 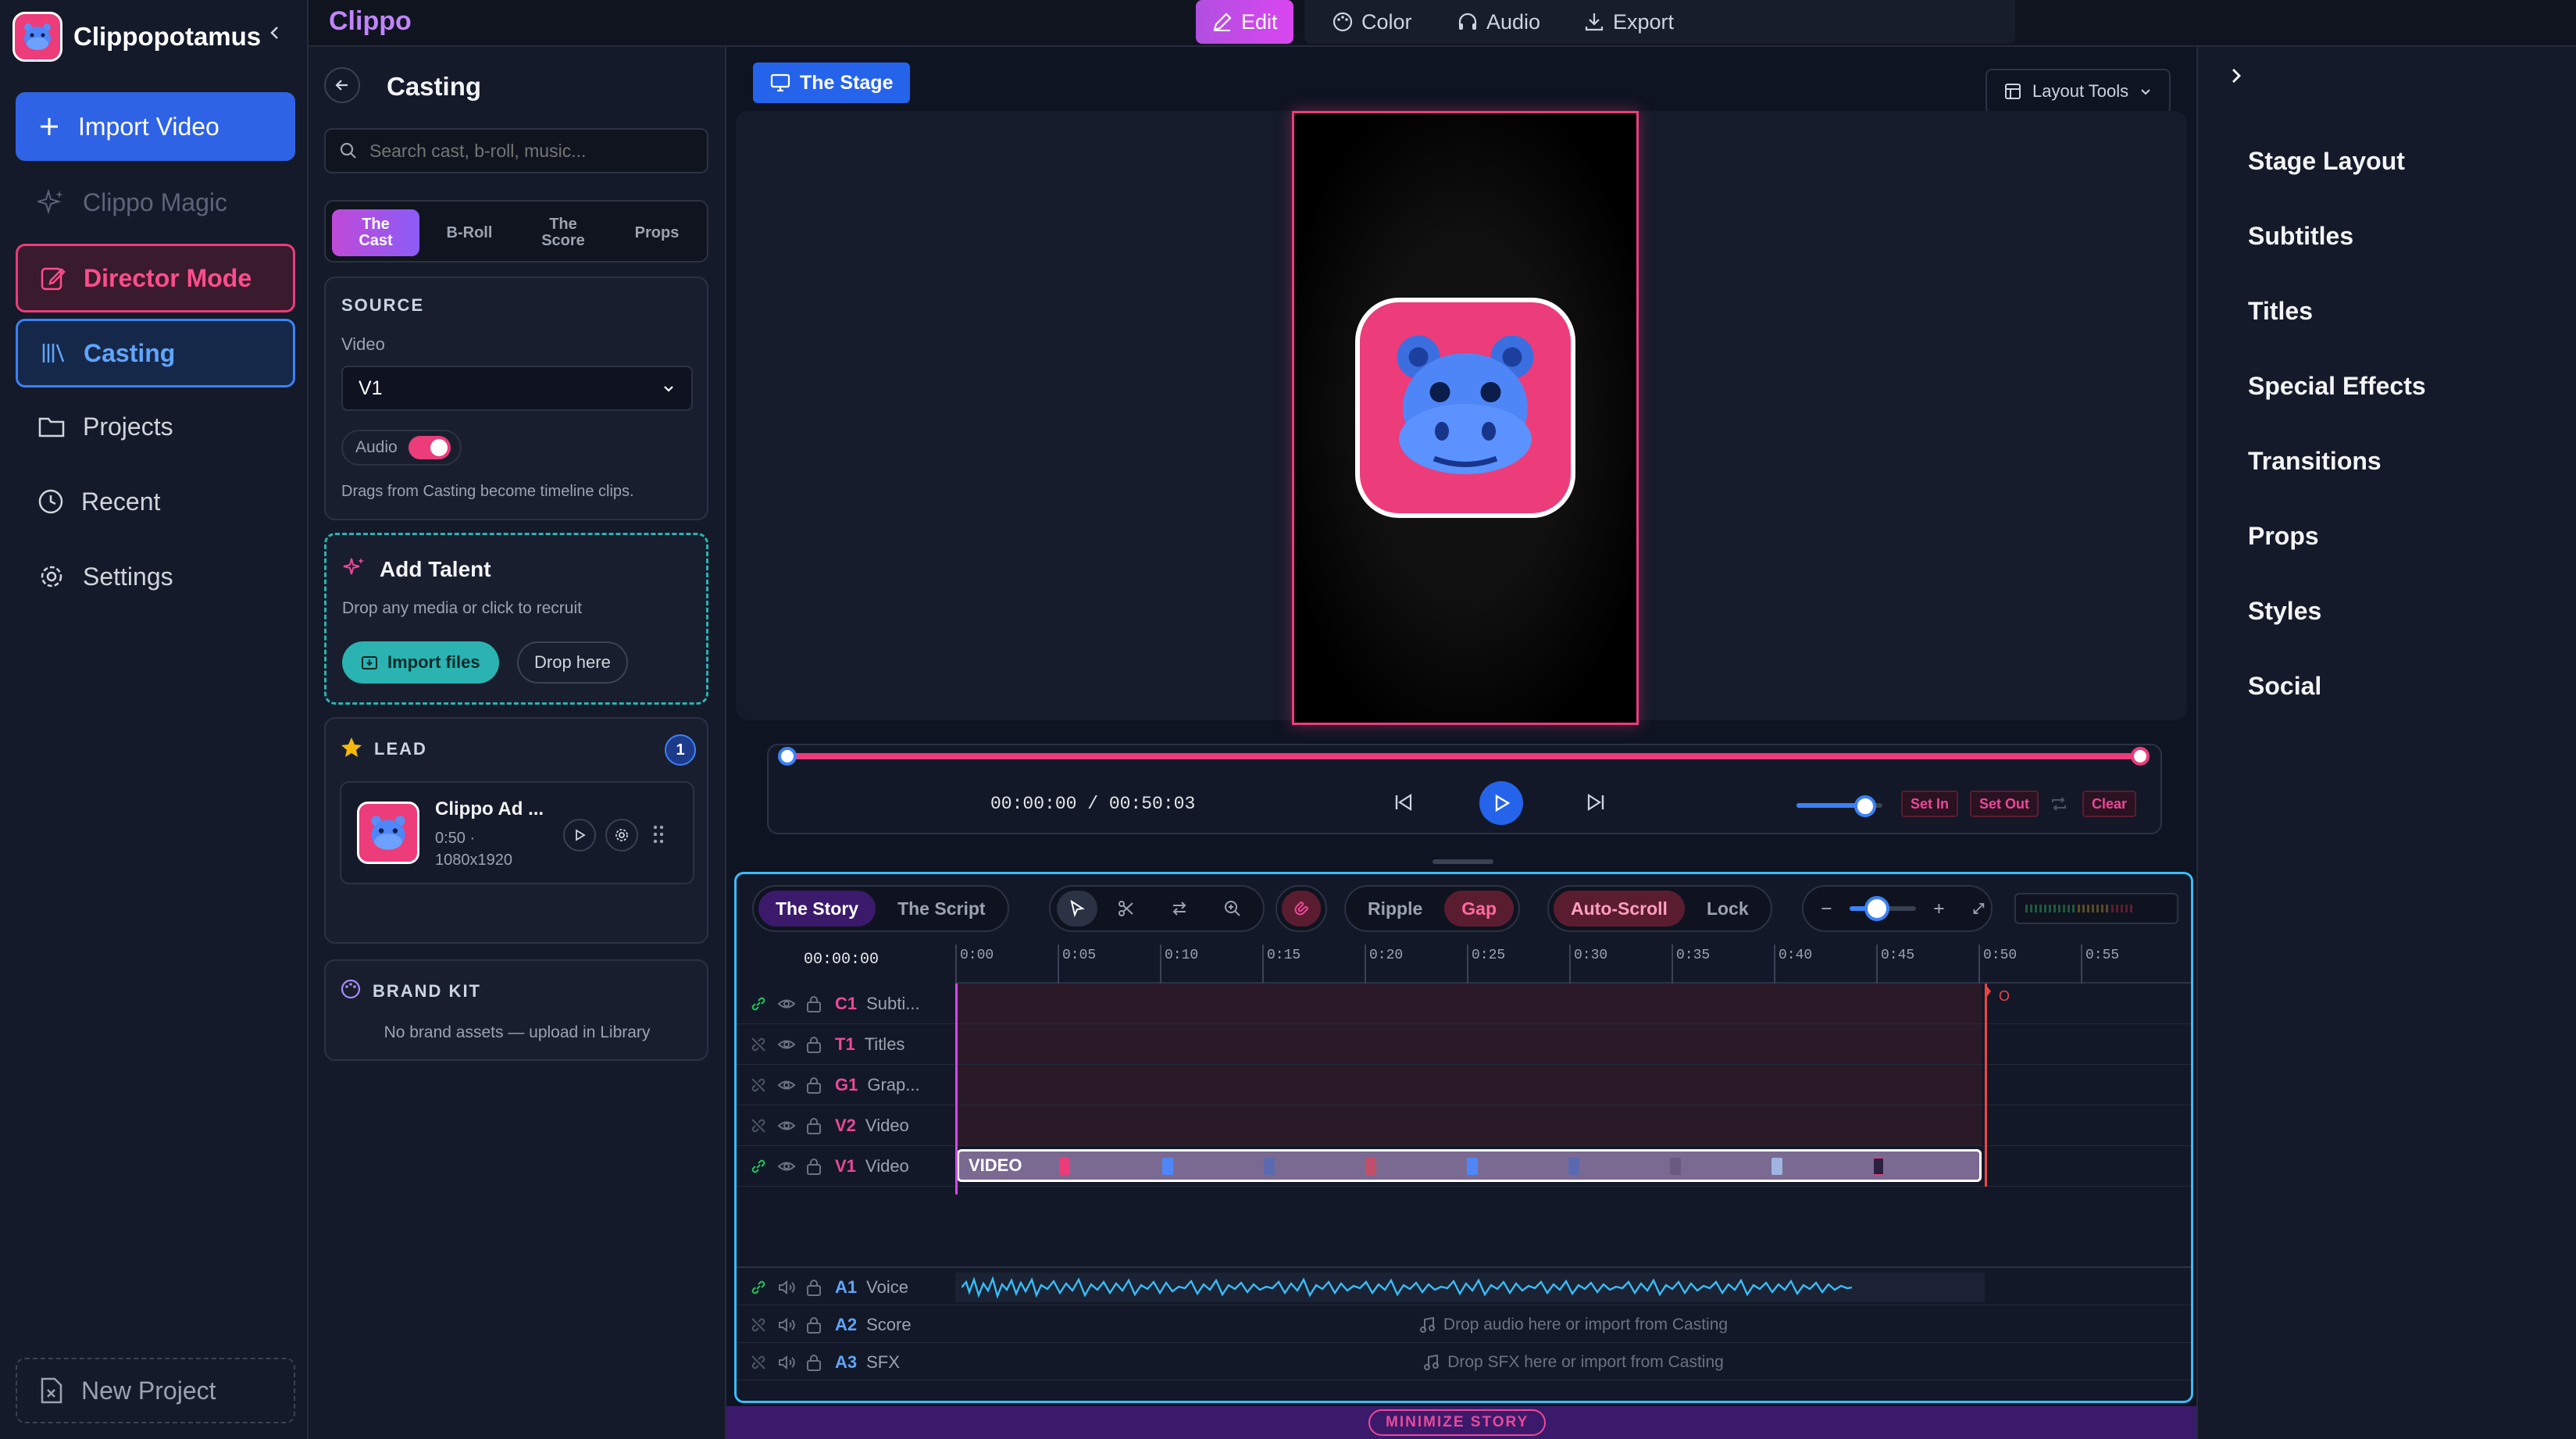 I want to click on play-button, so click(x=1501, y=803).